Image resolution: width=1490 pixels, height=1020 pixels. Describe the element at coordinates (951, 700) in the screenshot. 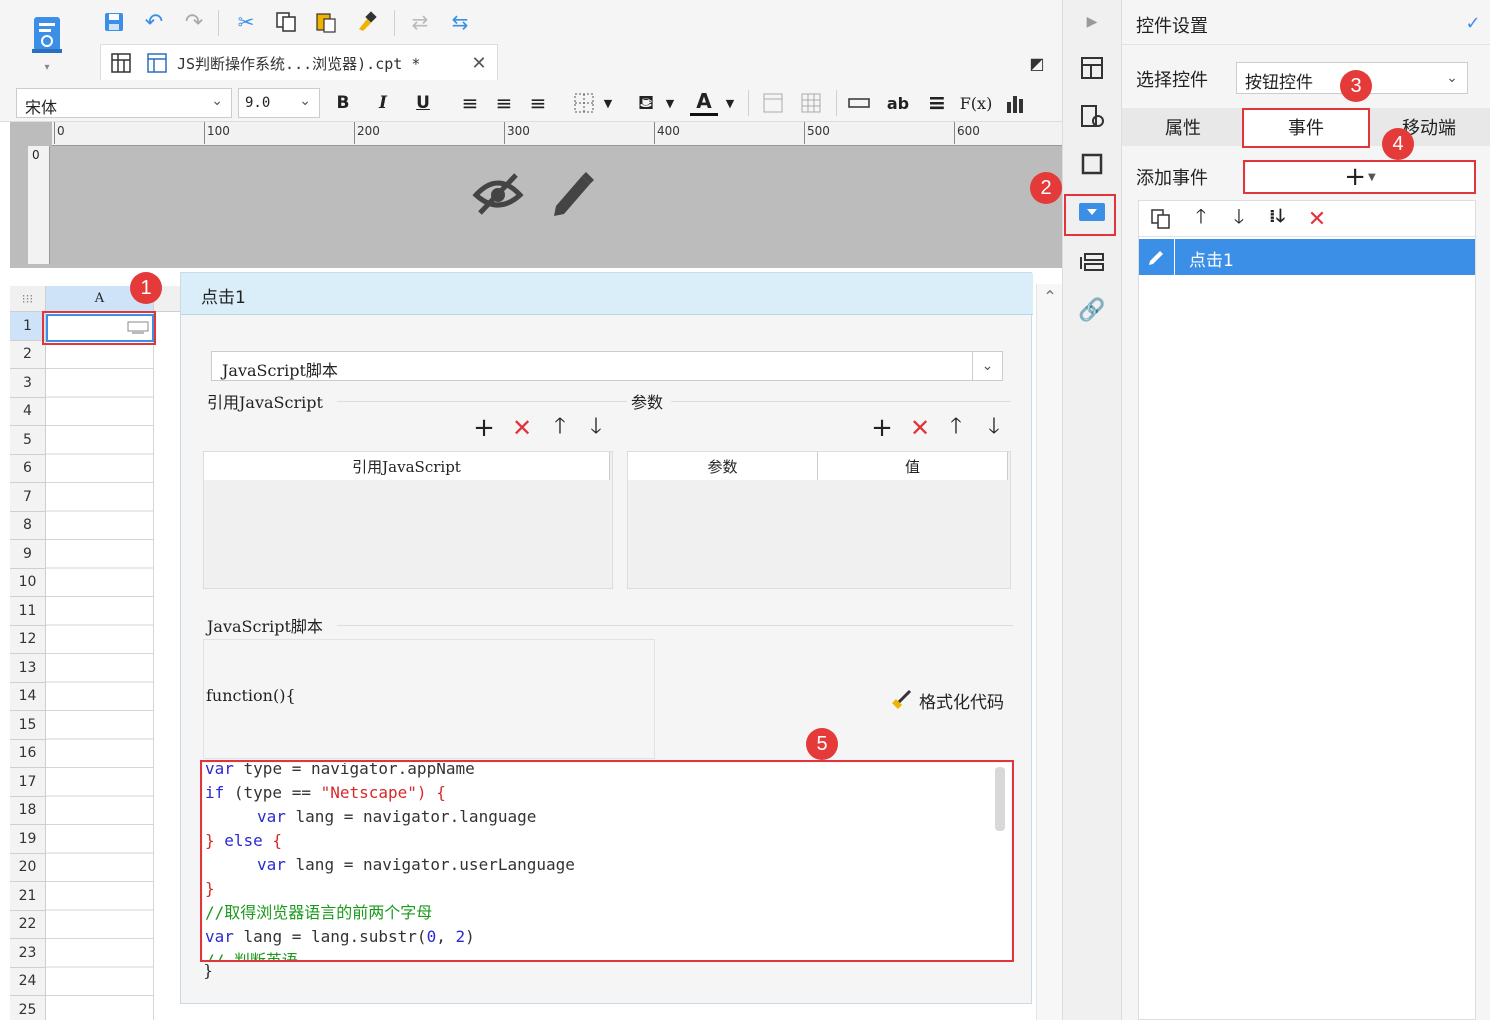

I see `format-code-button: 格式化代码` at that location.